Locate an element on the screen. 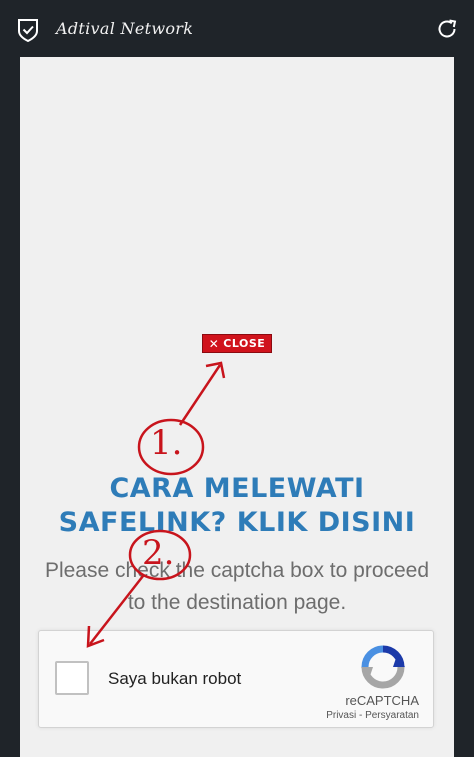 This screenshot has width=474, height=757. x-icon: ✕ is located at coordinates (214, 343).